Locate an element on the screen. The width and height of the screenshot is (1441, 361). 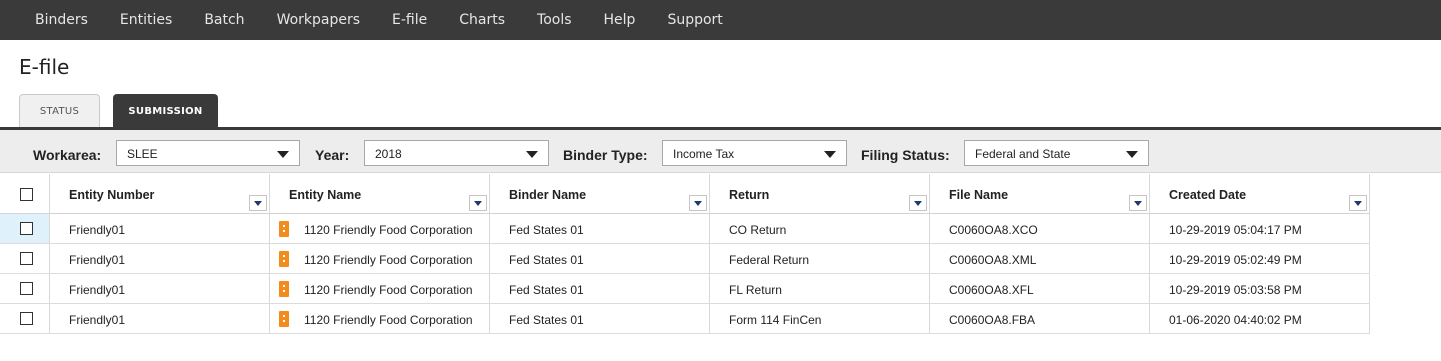
page-title: E-file is located at coordinates (44, 67).